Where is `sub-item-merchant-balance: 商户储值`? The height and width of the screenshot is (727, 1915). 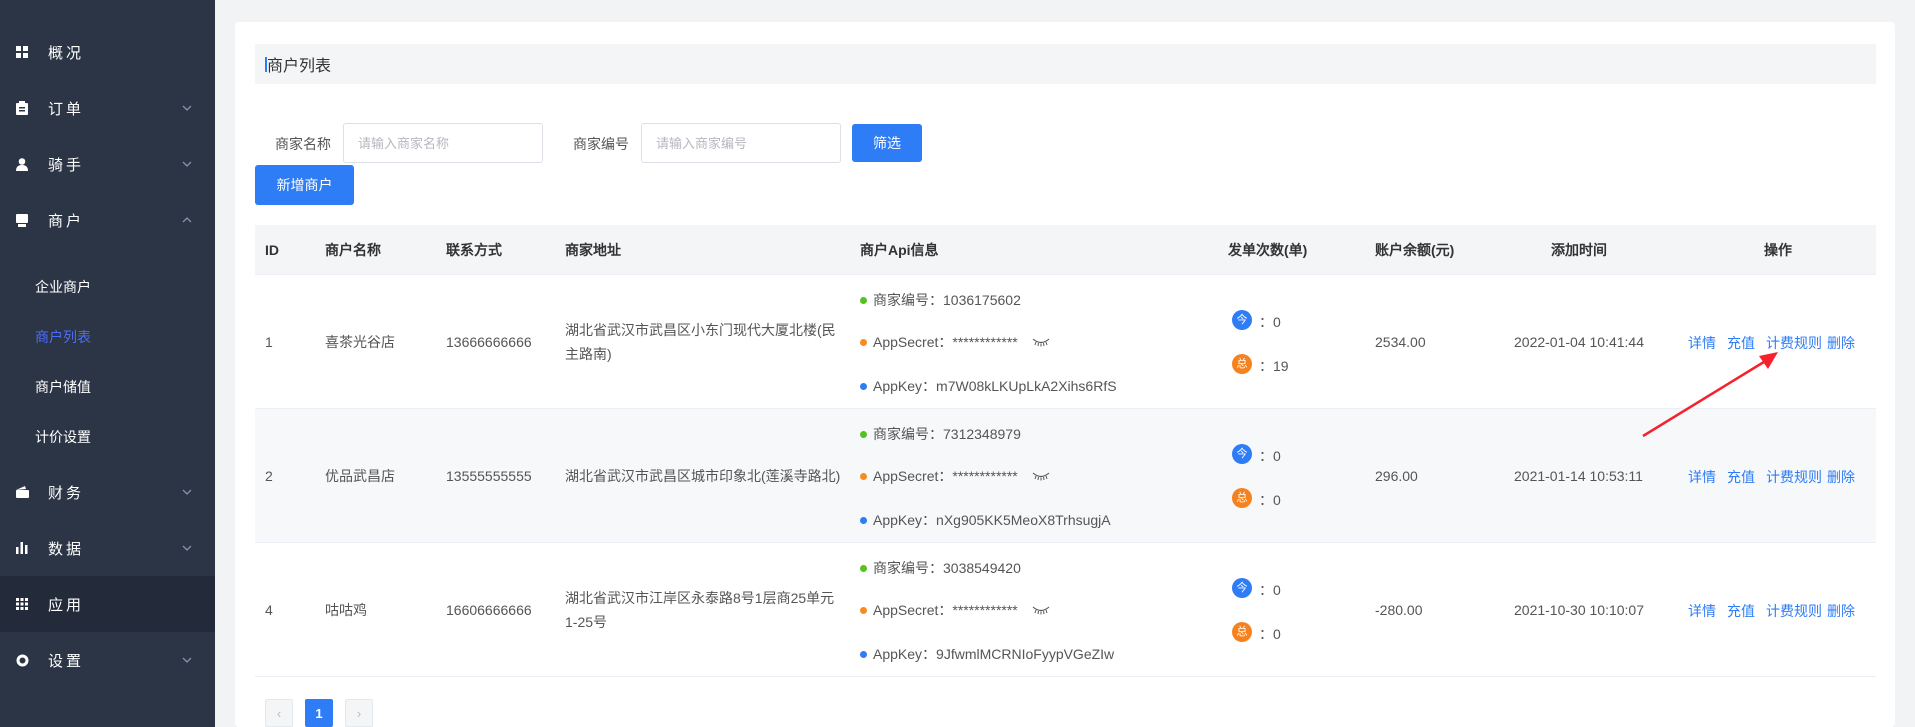
sub-item-merchant-balance: 商户储值 is located at coordinates (107, 387).